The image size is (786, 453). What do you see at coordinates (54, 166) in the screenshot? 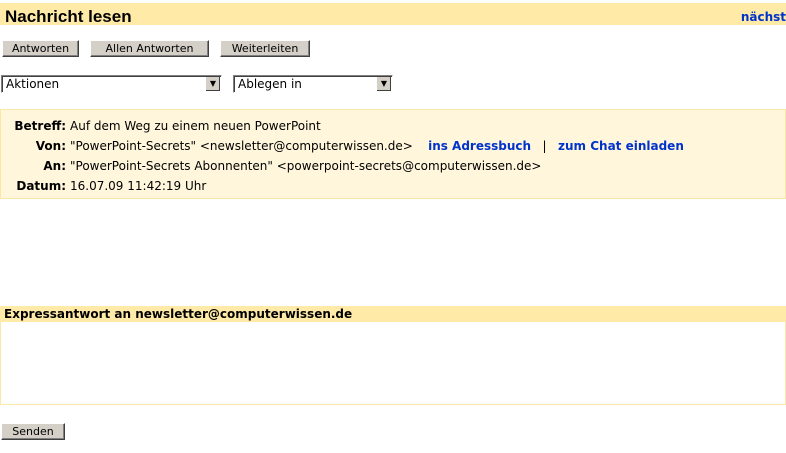
I see `to-label: An:` at bounding box center [54, 166].